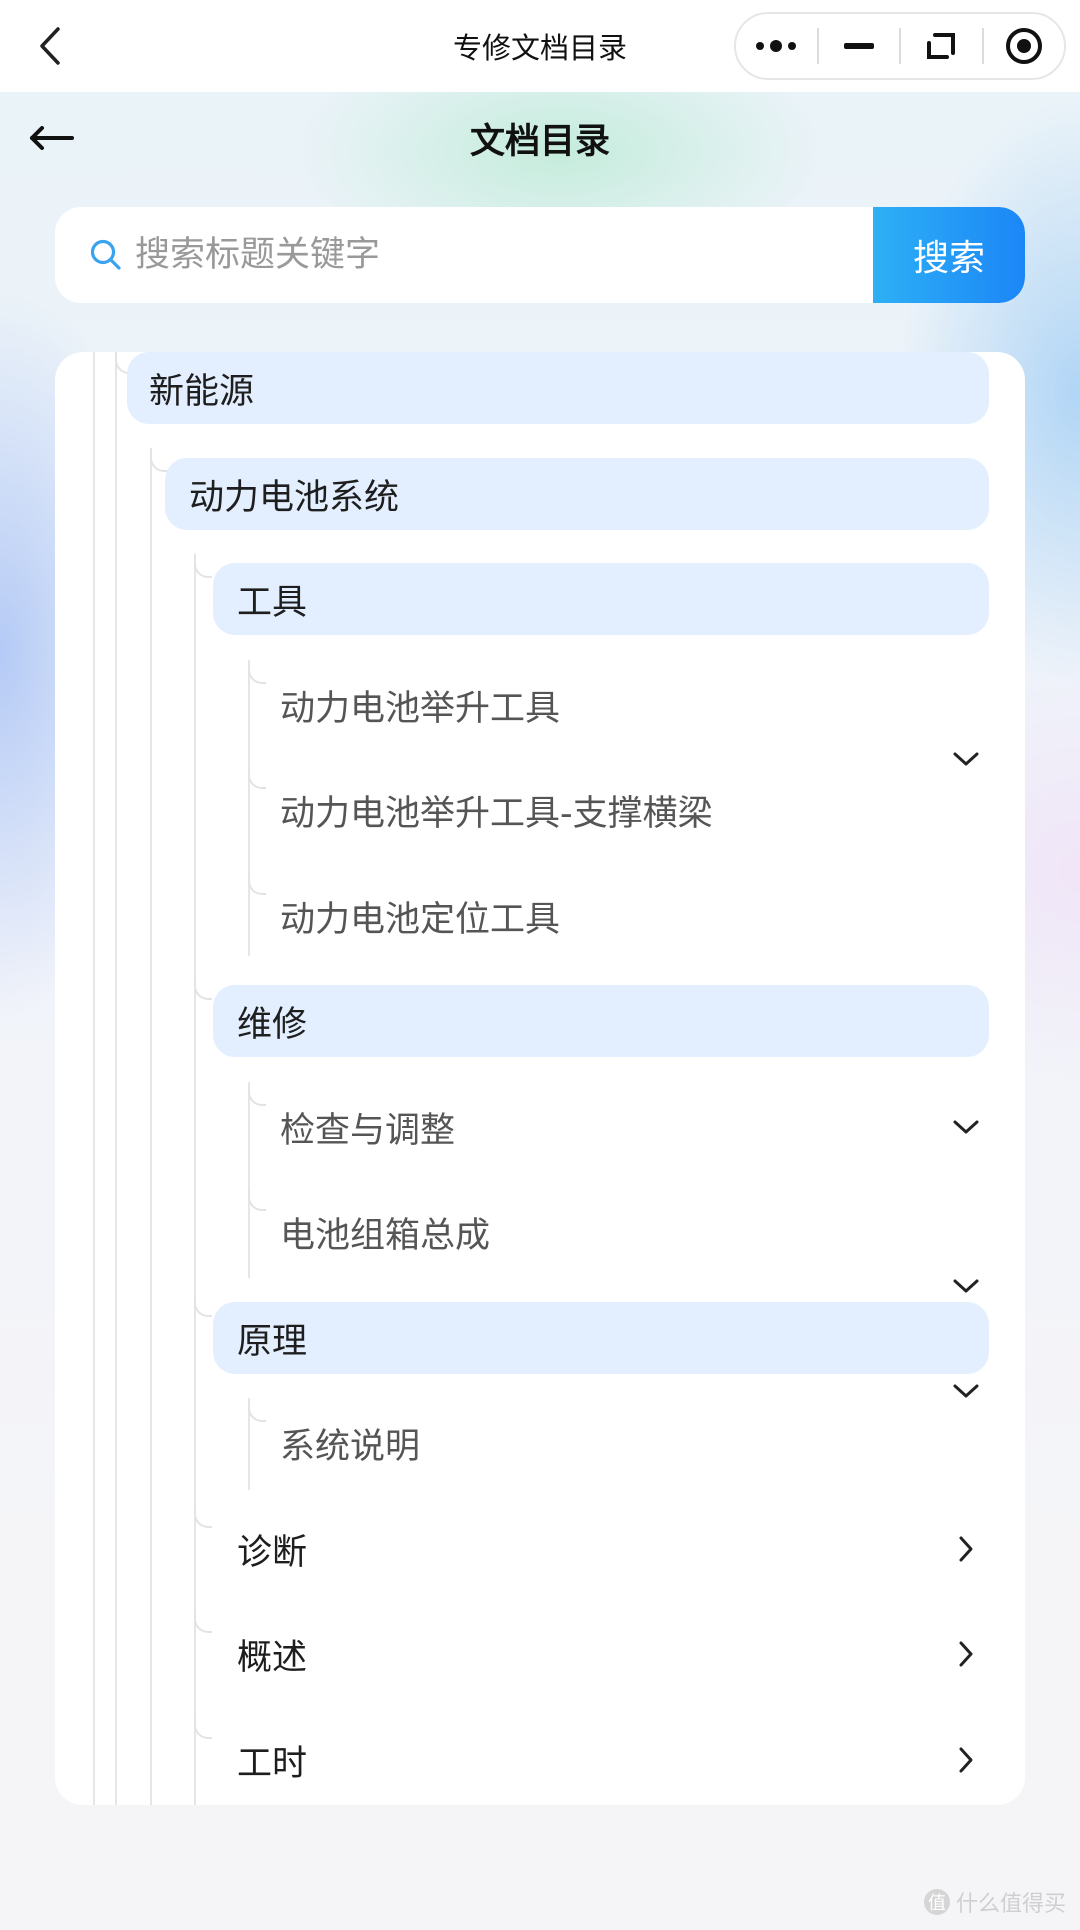 This screenshot has width=1080, height=1930. I want to click on page-header: 文档目录, so click(540, 138).